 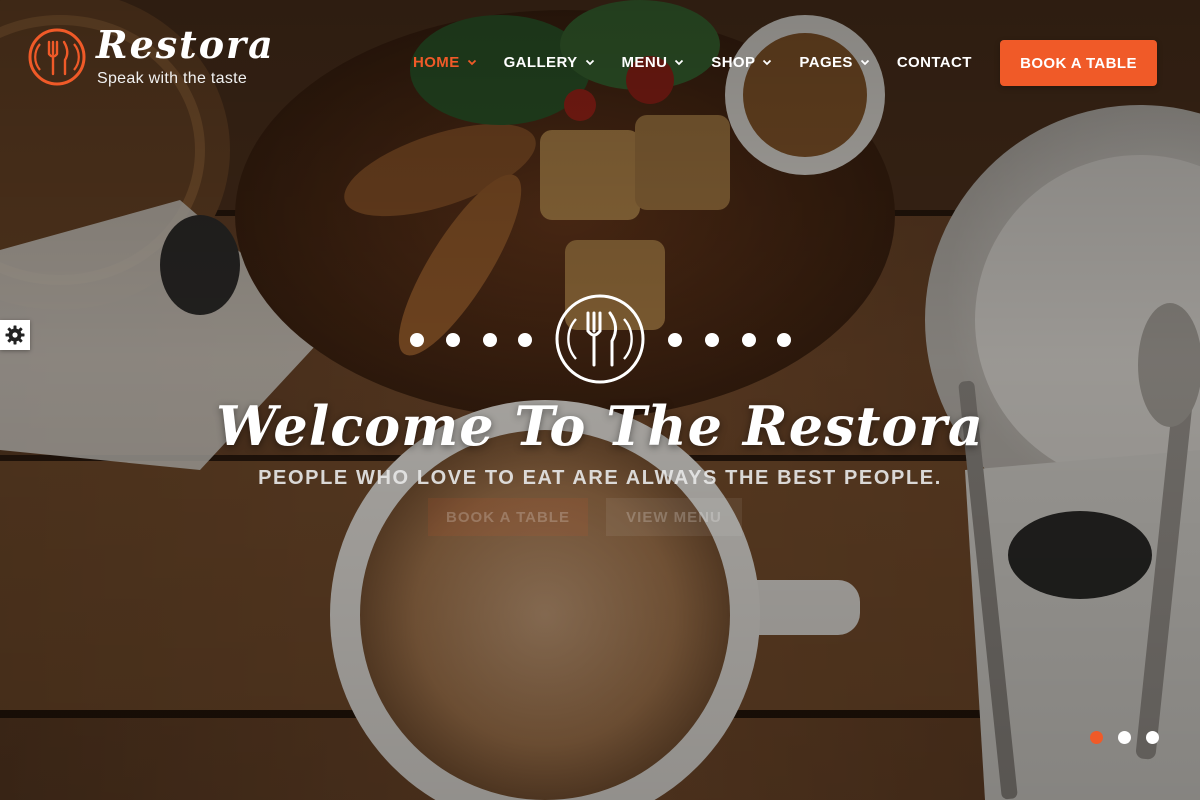 I want to click on nav-item-contact: CONTACT, so click(x=934, y=62).